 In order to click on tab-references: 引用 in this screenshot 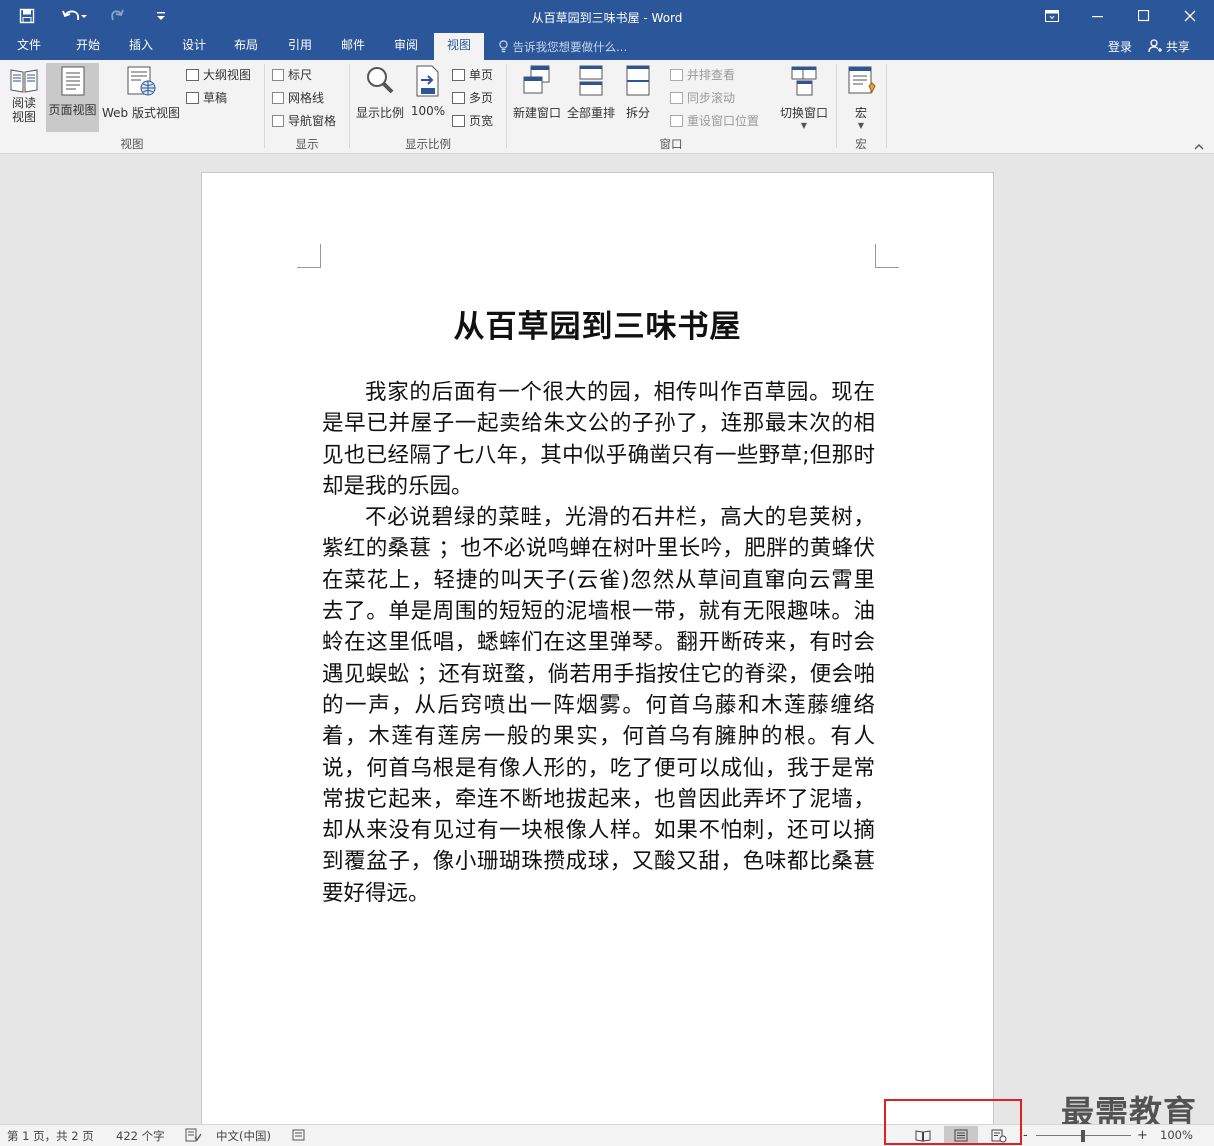, I will do `click(300, 46)`.